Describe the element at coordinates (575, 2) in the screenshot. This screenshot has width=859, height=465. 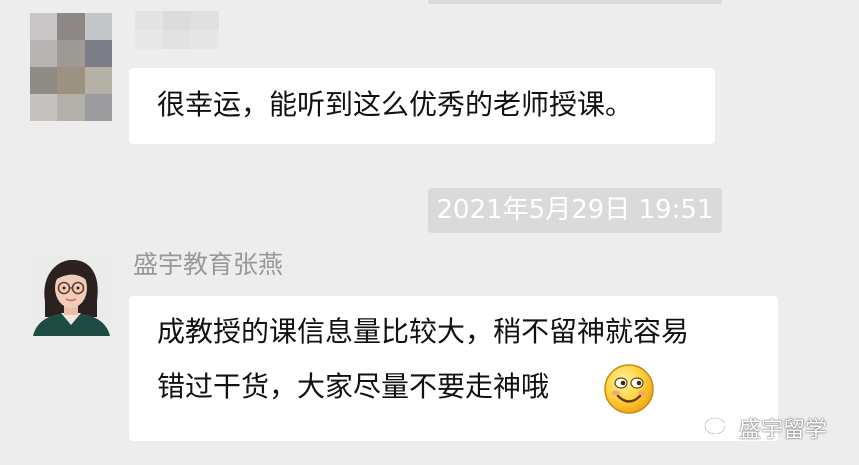
I see `previous-timestamp-edge` at that location.